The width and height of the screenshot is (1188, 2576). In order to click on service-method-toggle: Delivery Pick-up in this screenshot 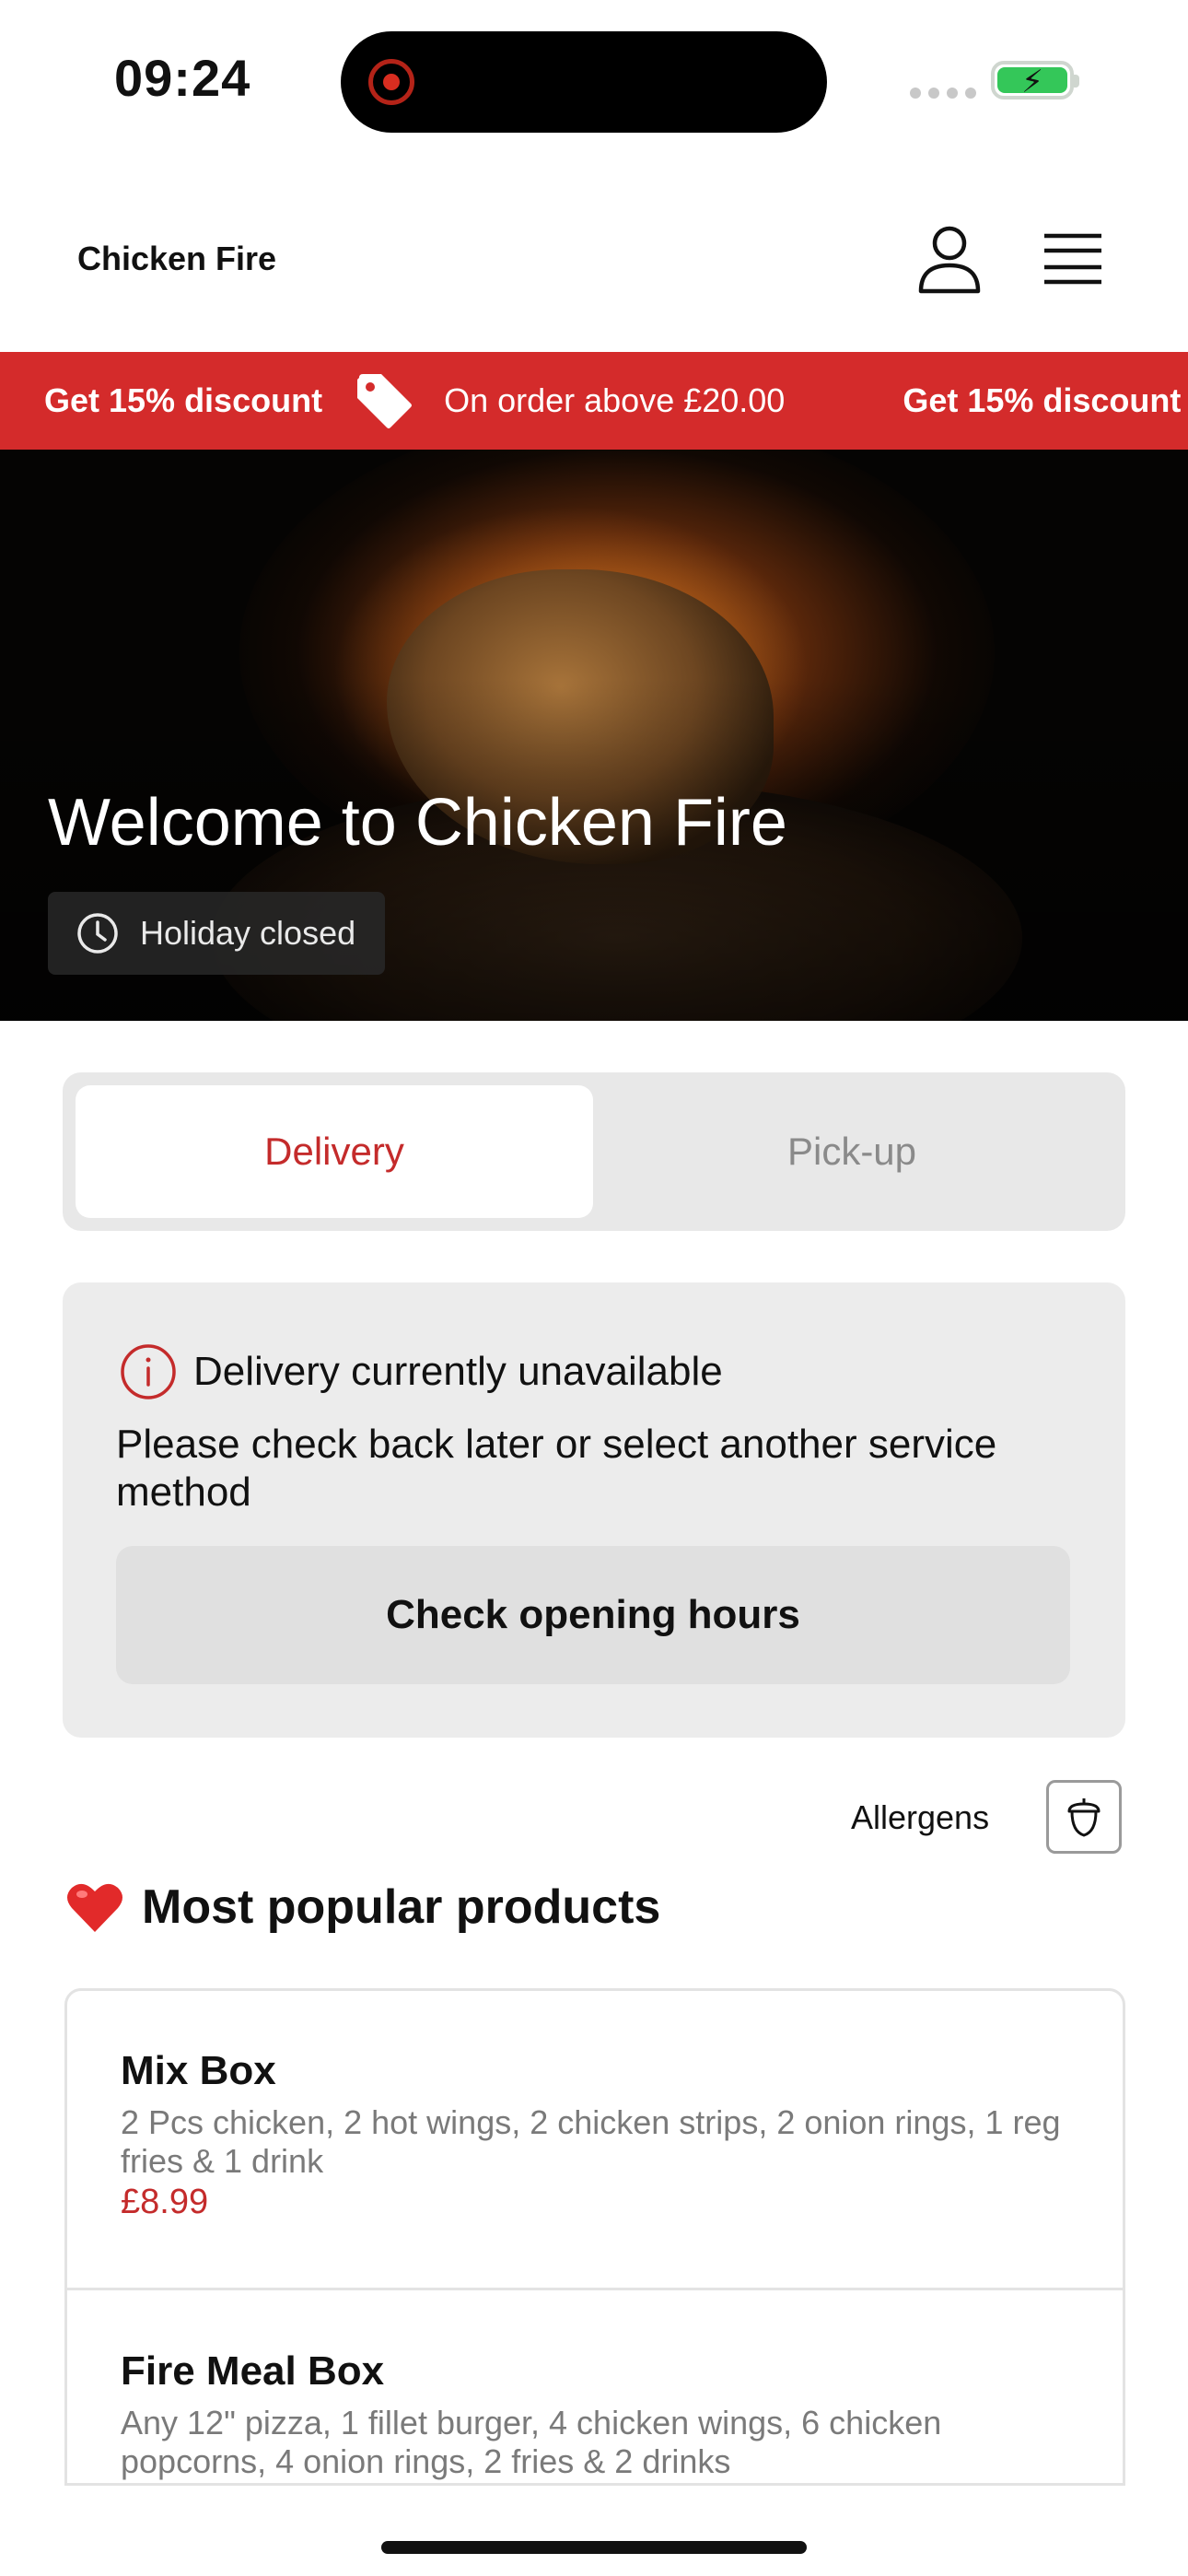, I will do `click(594, 1151)`.